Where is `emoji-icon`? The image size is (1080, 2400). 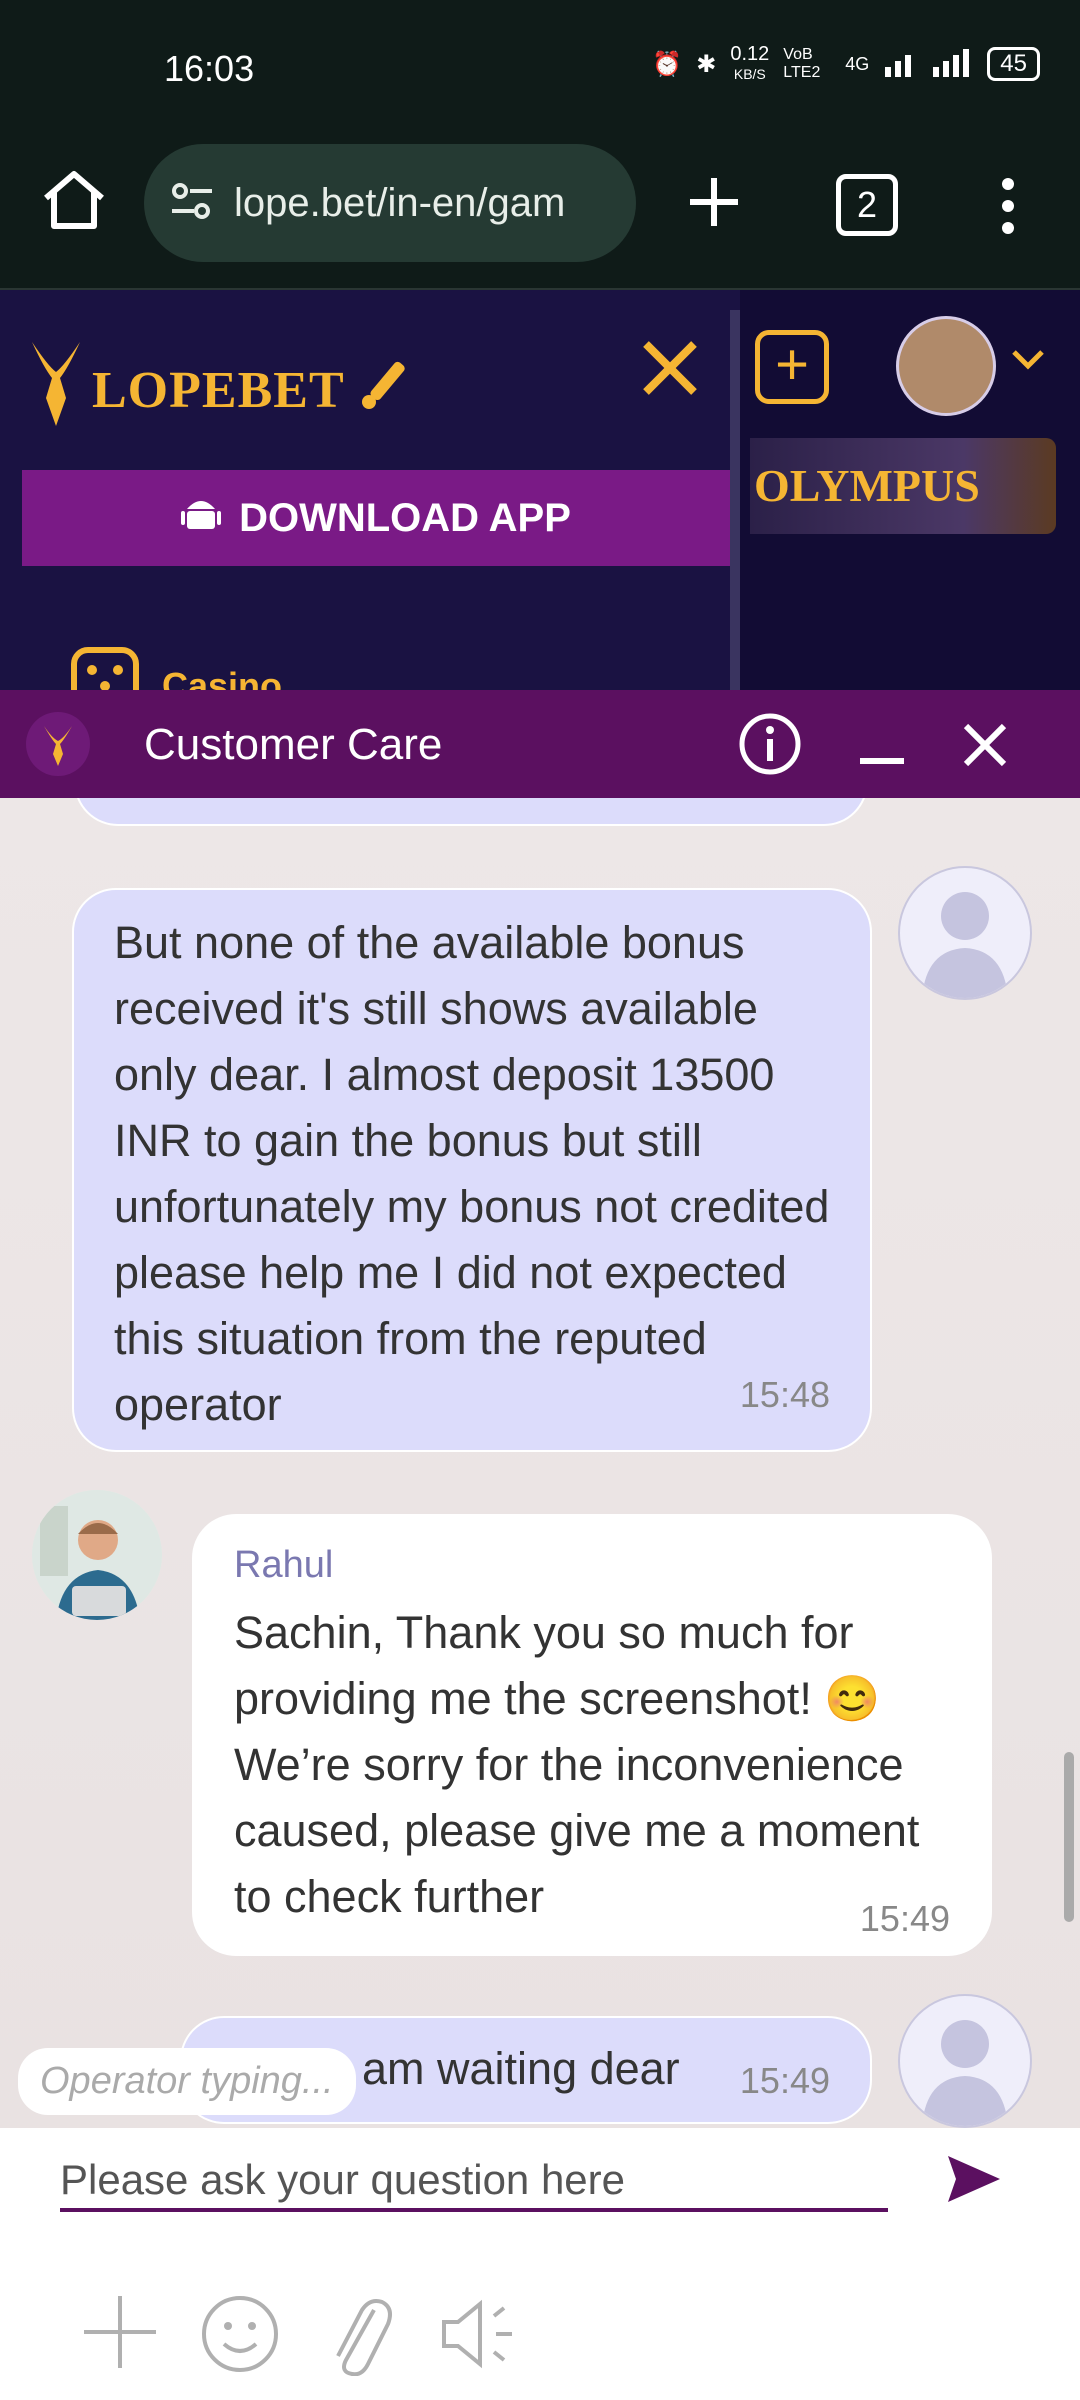 emoji-icon is located at coordinates (240, 2336).